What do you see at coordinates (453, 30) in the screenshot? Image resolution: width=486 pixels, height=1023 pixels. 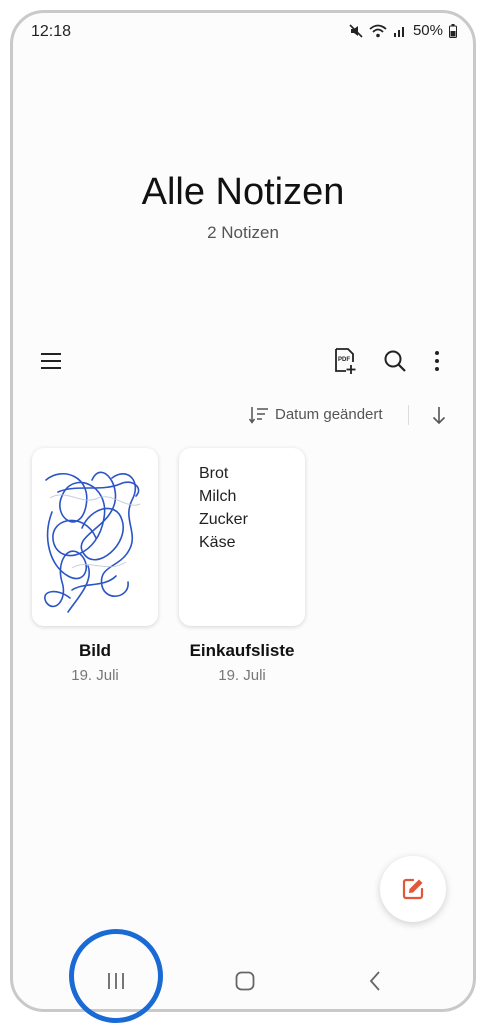 I see `battery-icon` at bounding box center [453, 30].